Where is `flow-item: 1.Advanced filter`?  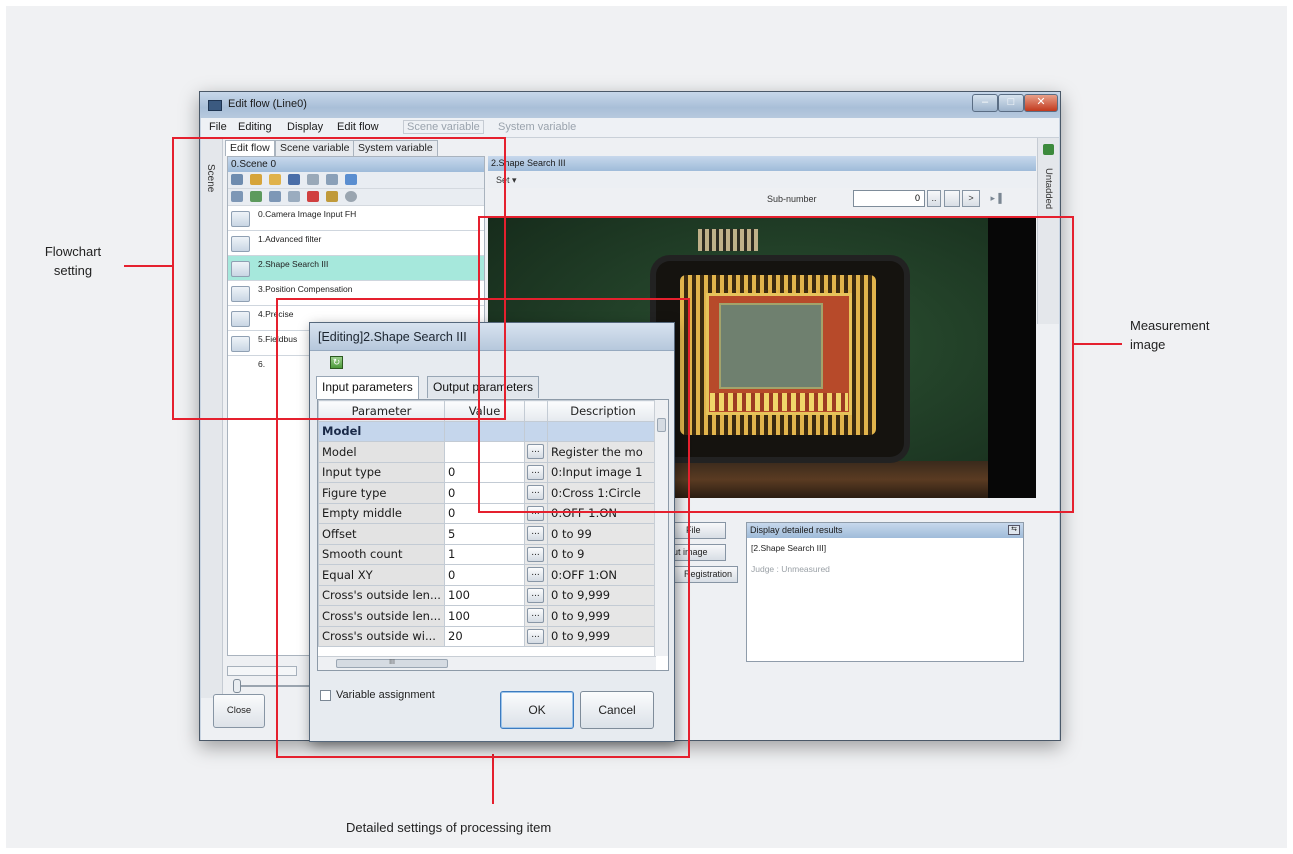 flow-item: 1.Advanced filter is located at coordinates (356, 243).